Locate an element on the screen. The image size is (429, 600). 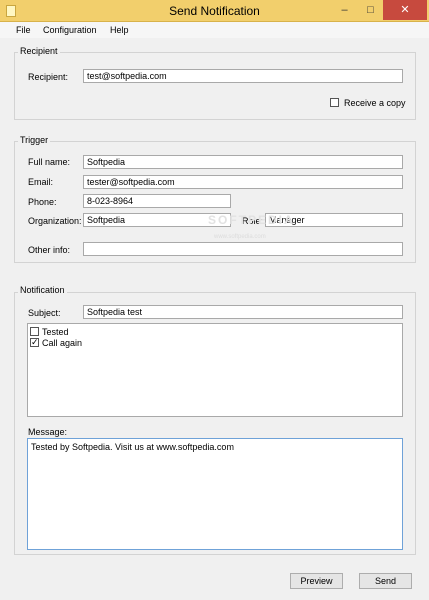
option-call-again-checkbox: ✓ is located at coordinates (34, 342).